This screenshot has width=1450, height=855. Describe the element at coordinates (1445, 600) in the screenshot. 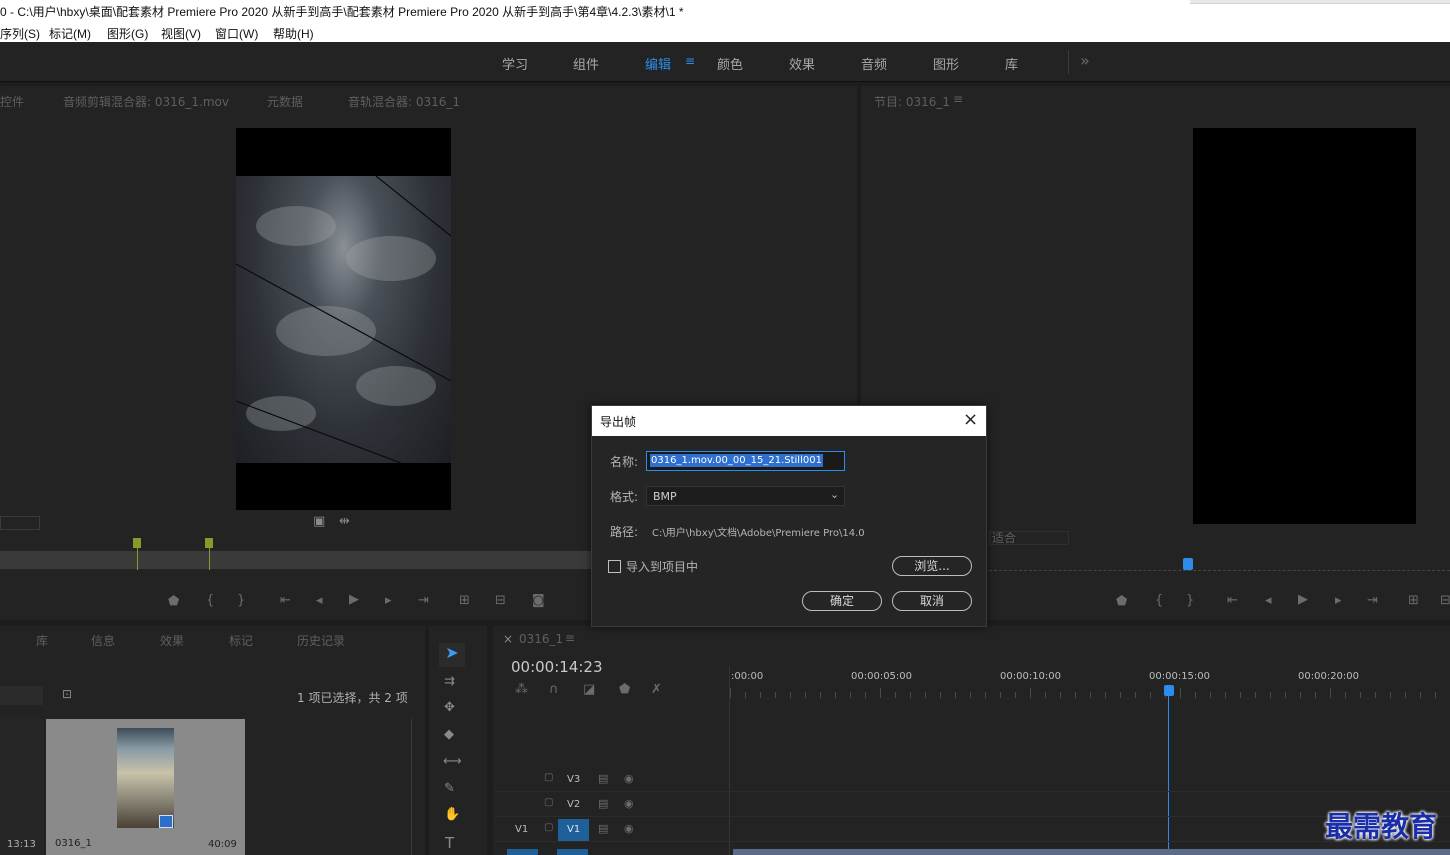

I see `program-extract-icon: ⊟` at that location.